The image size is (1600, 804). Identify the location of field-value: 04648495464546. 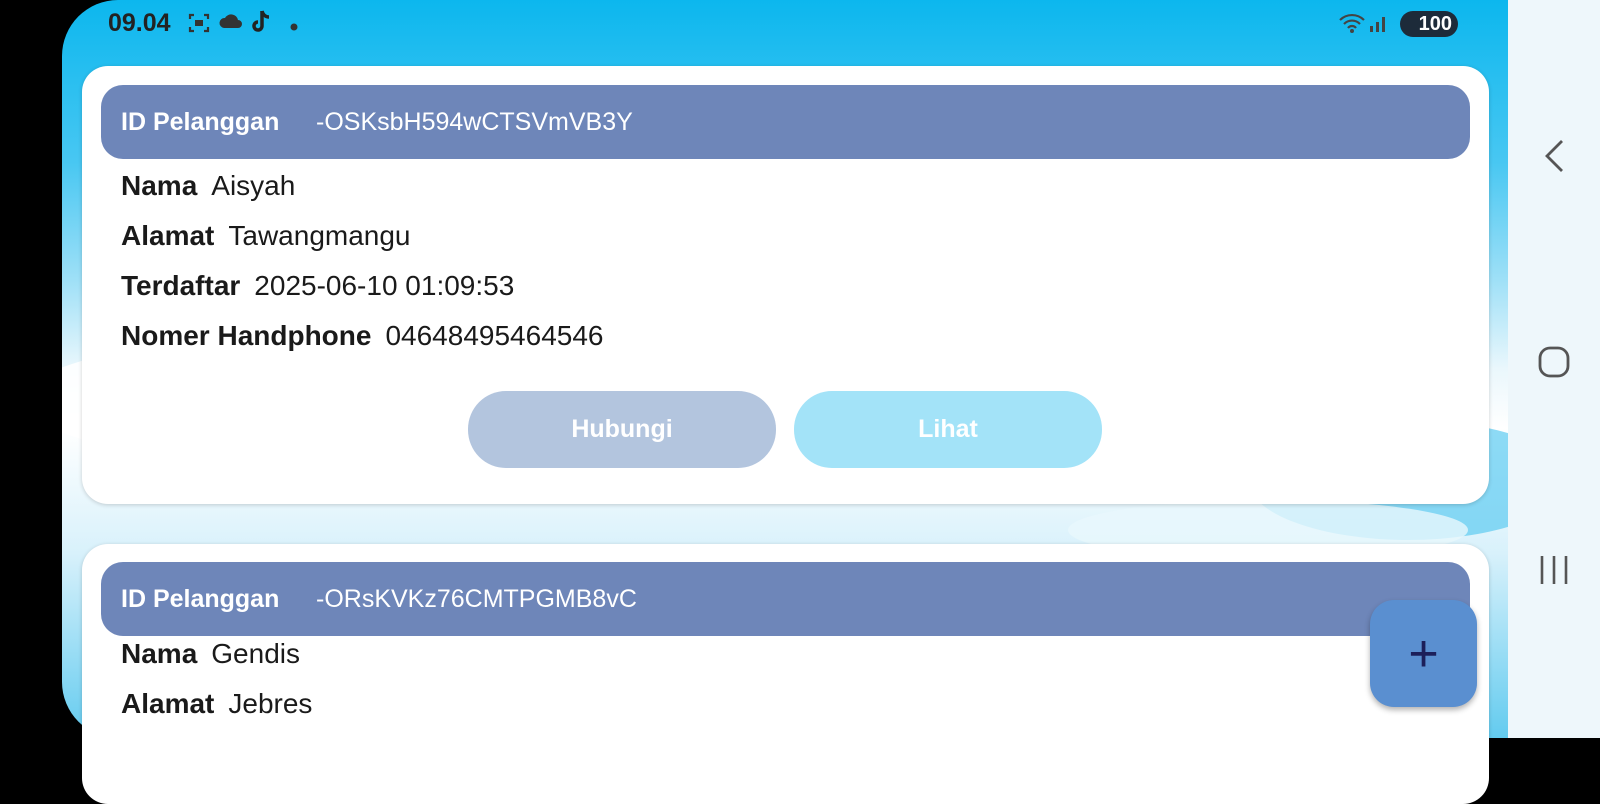
(494, 335).